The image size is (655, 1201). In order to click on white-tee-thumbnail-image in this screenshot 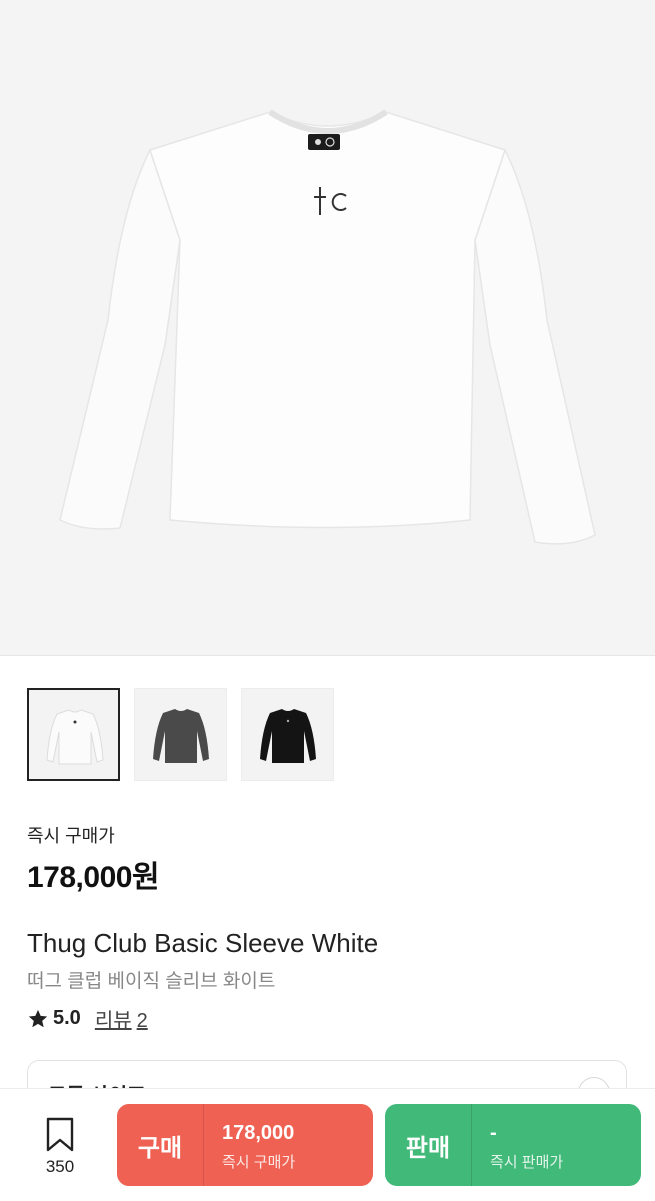, I will do `click(75, 737)`.